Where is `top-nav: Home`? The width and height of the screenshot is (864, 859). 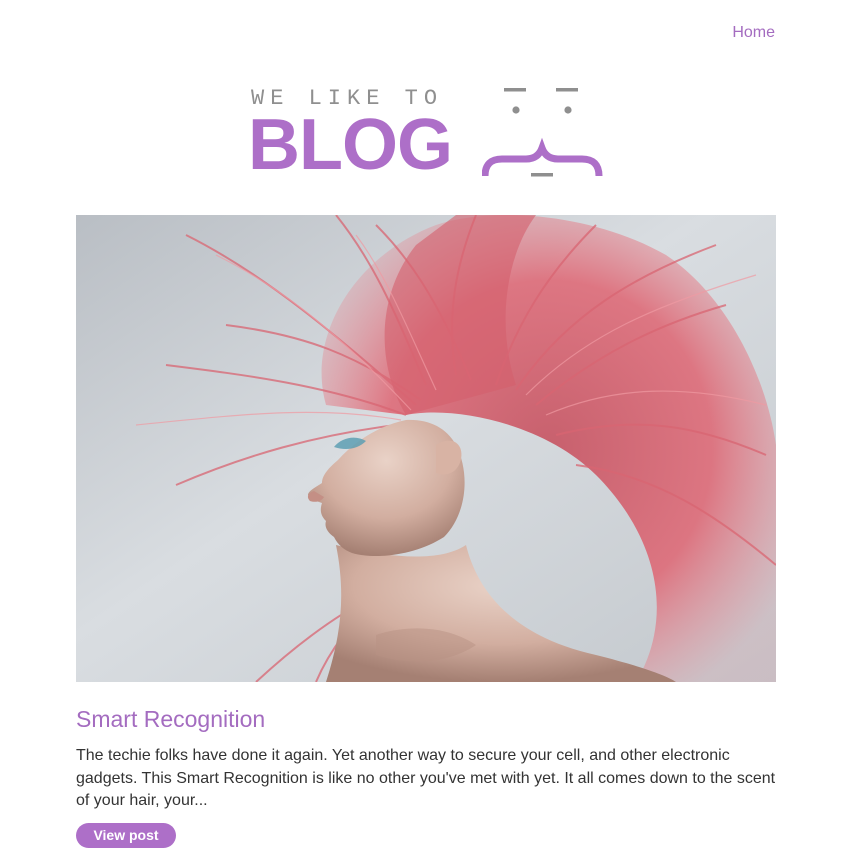
top-nav: Home is located at coordinates (753, 33).